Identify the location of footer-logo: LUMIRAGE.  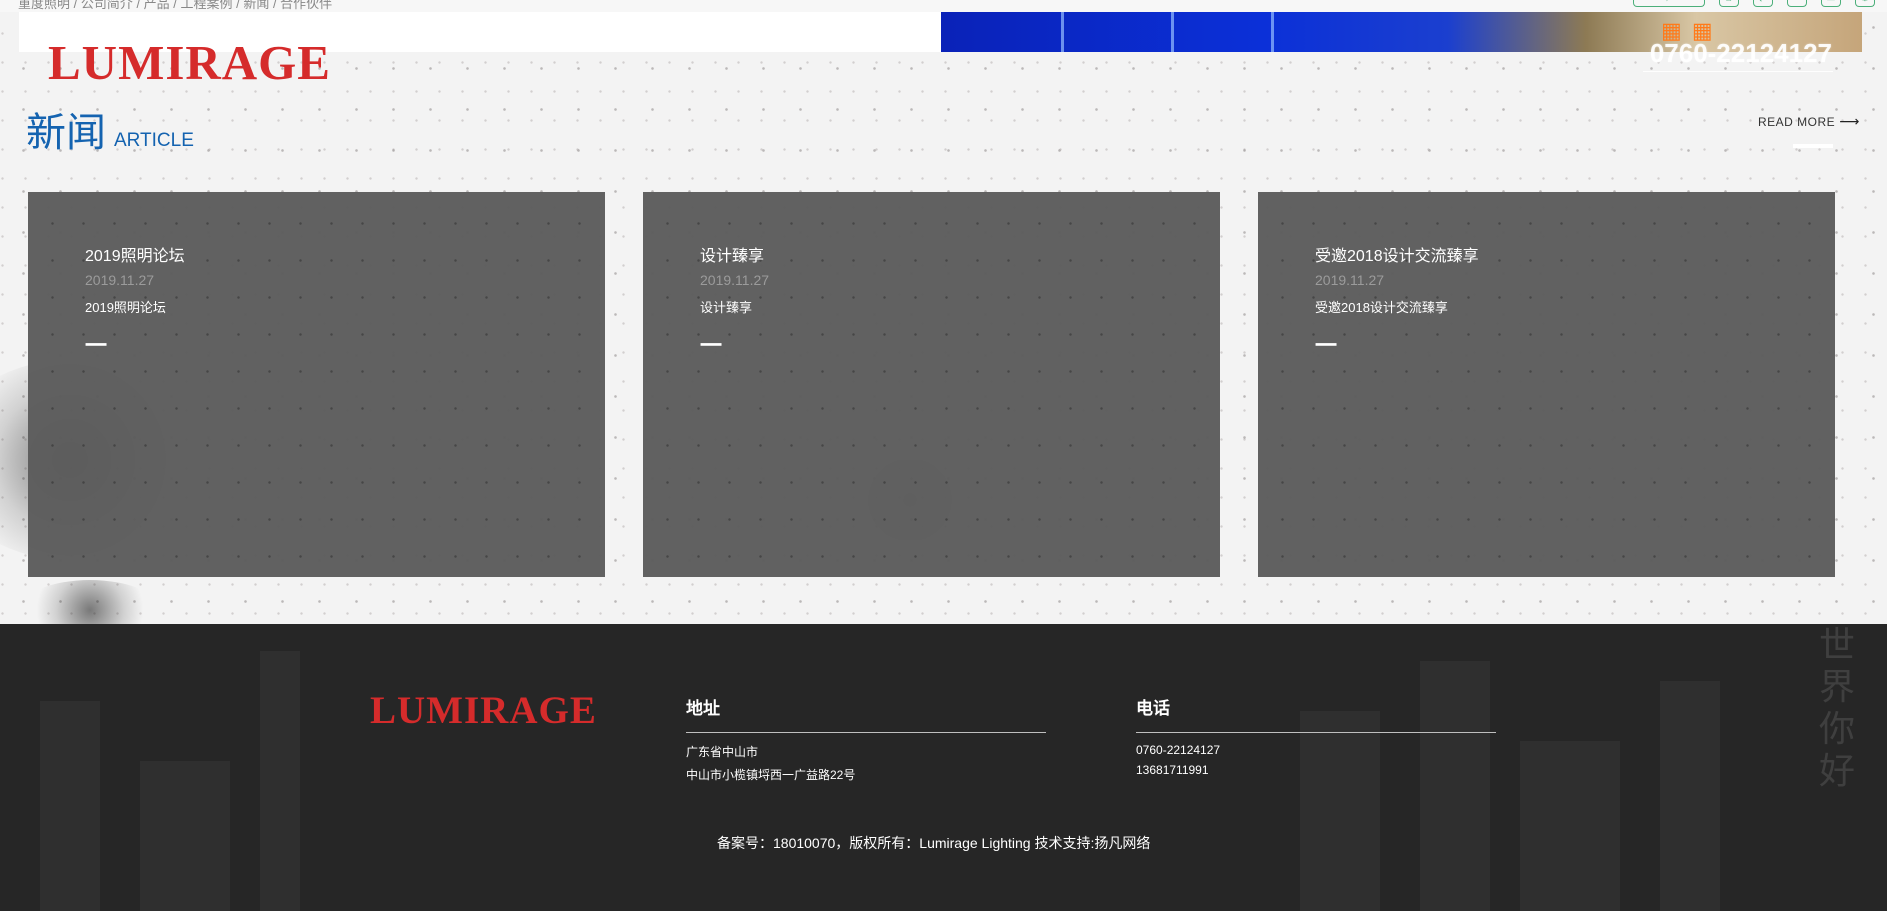
(483, 710).